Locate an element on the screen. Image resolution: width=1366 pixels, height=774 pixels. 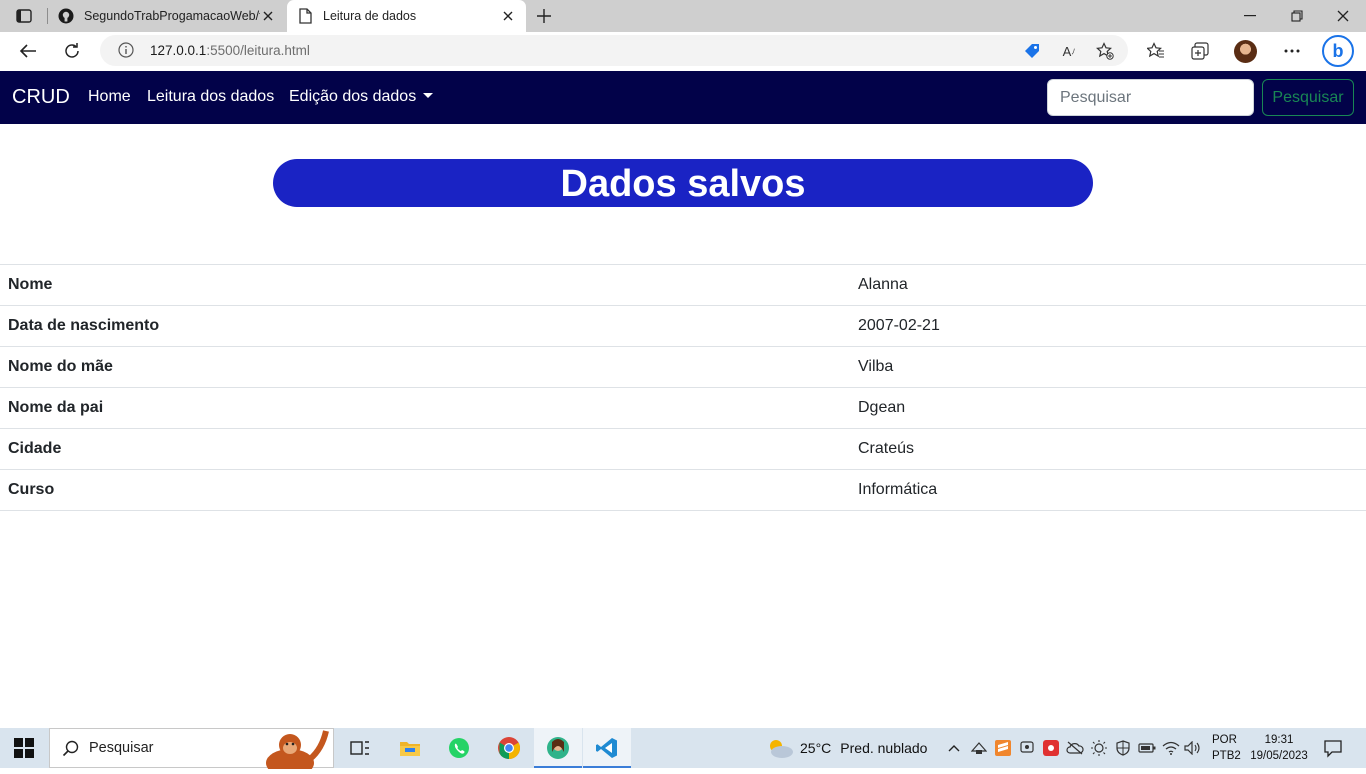
row-label: Nome da pai is located at coordinates (56, 407).